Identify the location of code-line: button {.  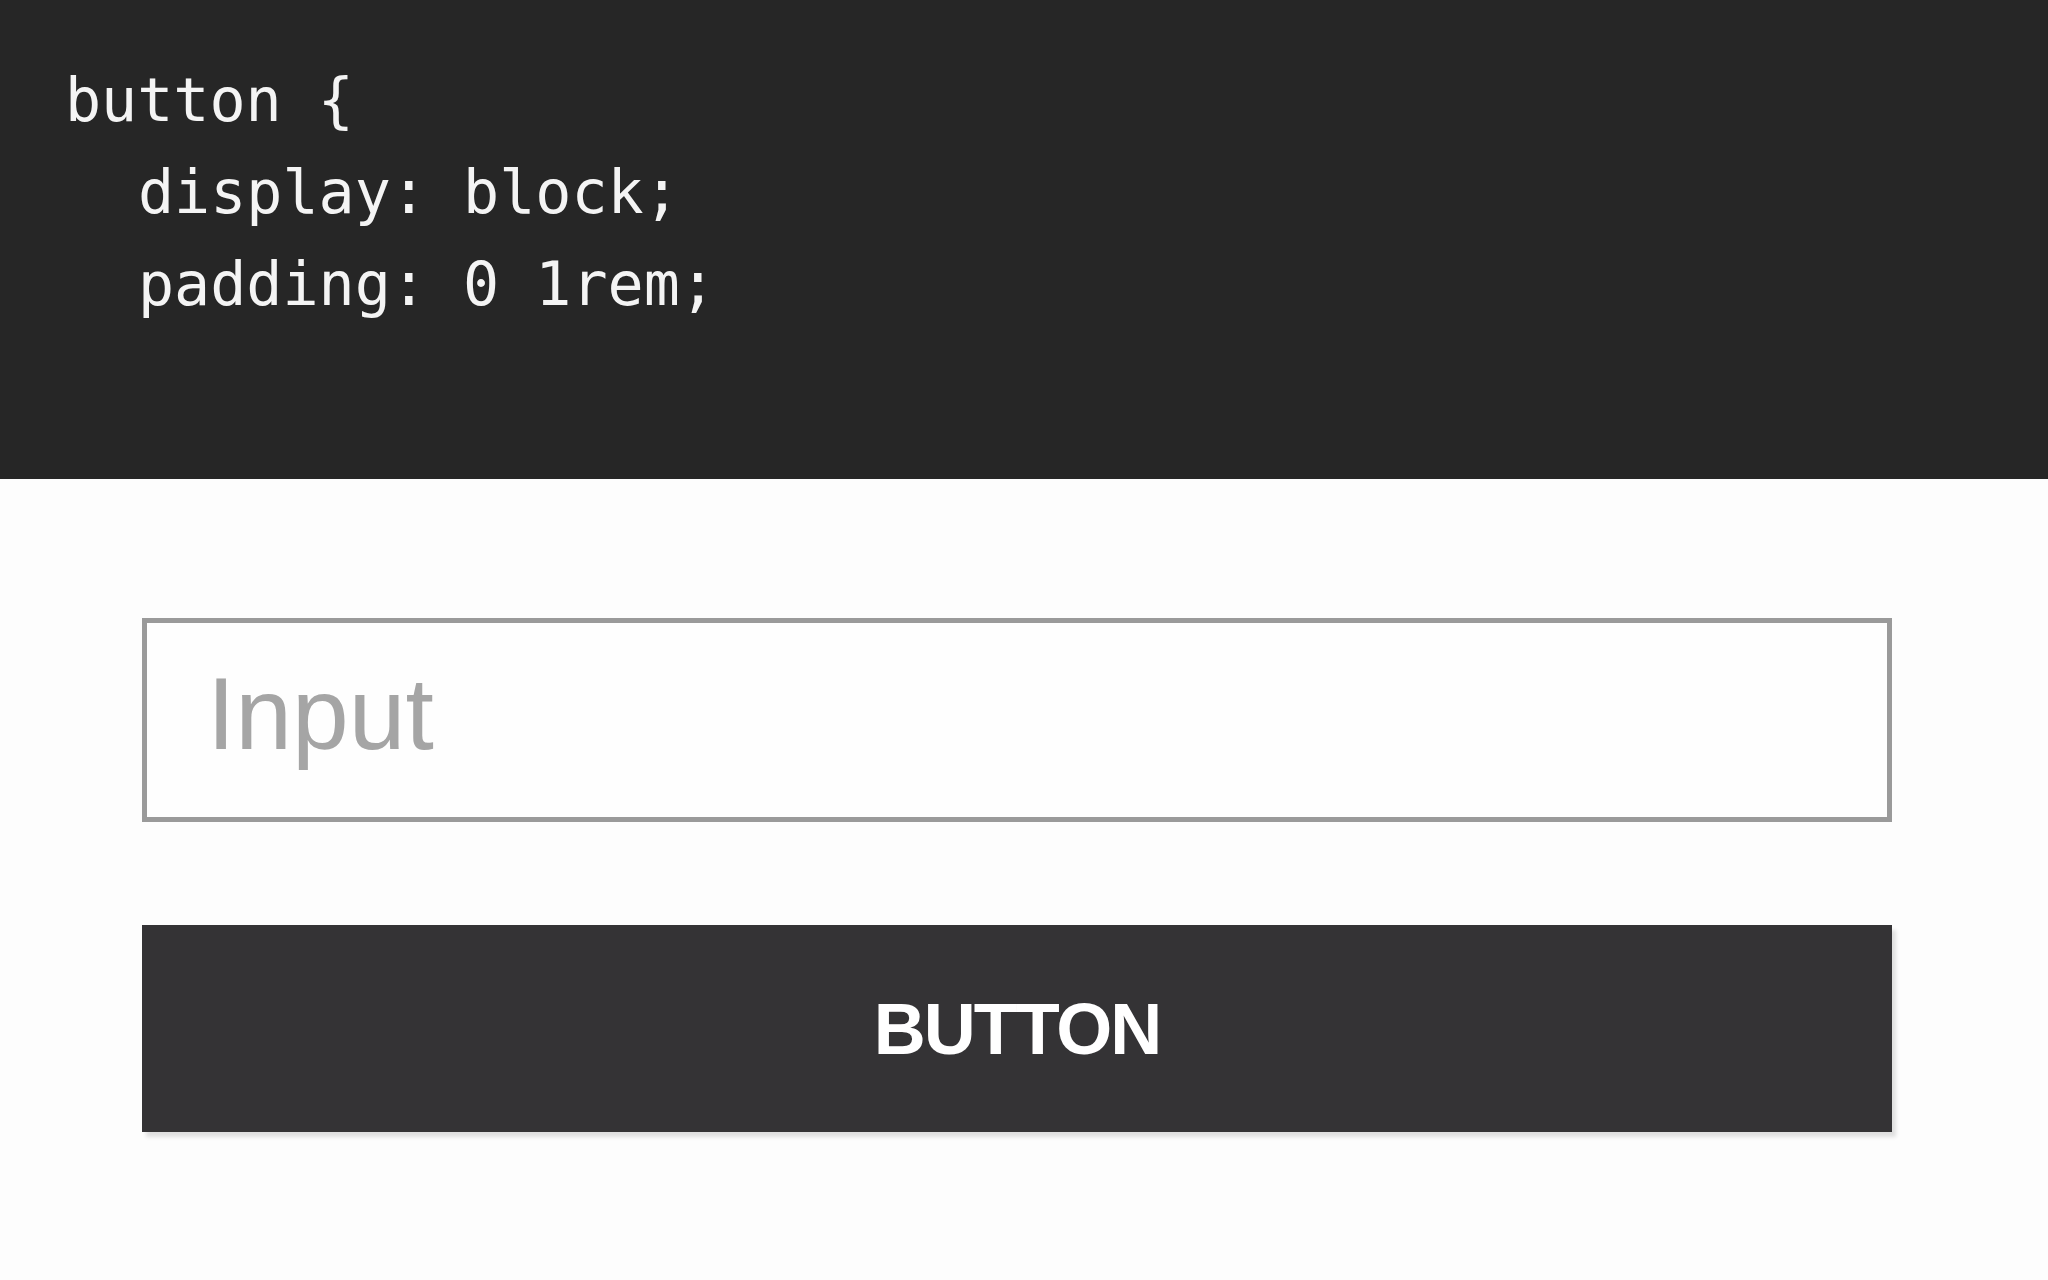
(209, 100).